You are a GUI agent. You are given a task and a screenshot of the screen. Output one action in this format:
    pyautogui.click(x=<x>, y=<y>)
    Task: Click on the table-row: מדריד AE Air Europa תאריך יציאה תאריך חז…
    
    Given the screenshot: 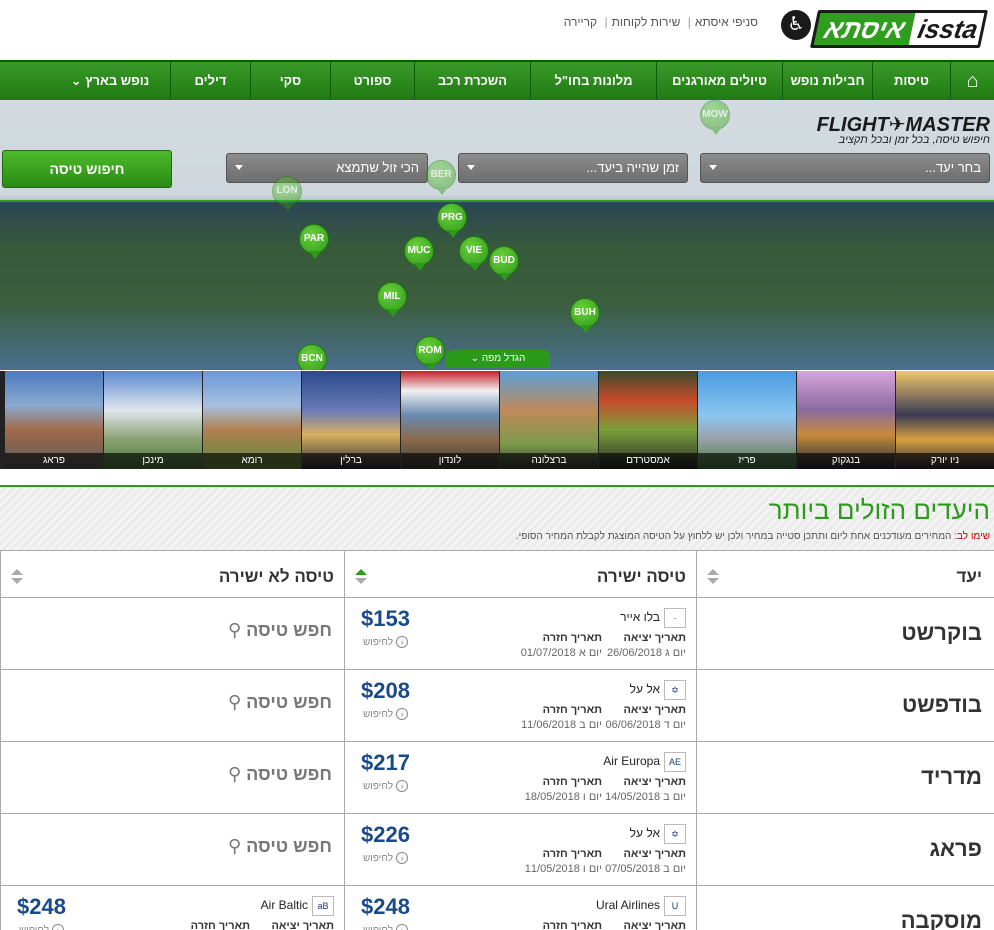 What is the action you would take?
    pyautogui.click(x=497, y=778)
    